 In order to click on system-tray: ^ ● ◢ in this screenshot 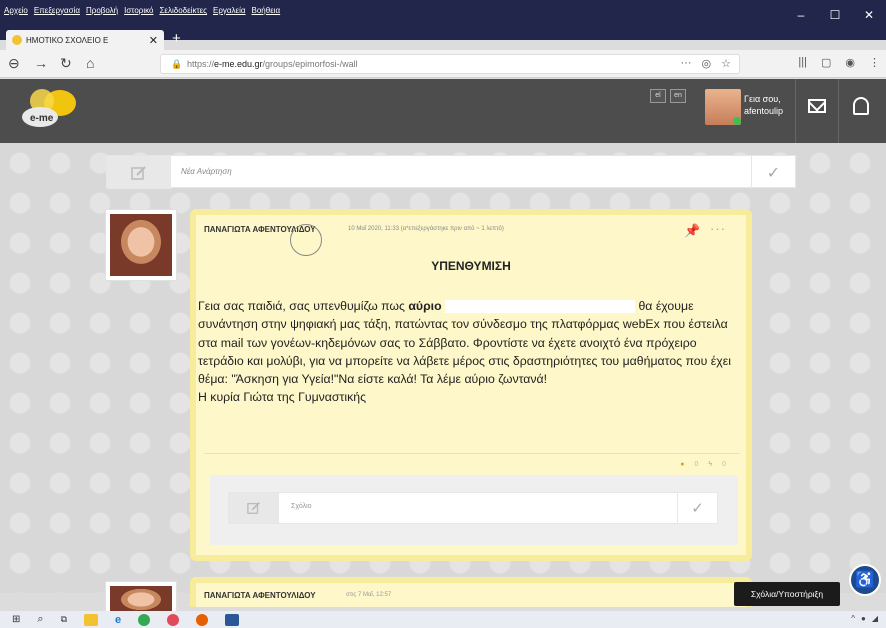, I will do `click(864, 618)`.